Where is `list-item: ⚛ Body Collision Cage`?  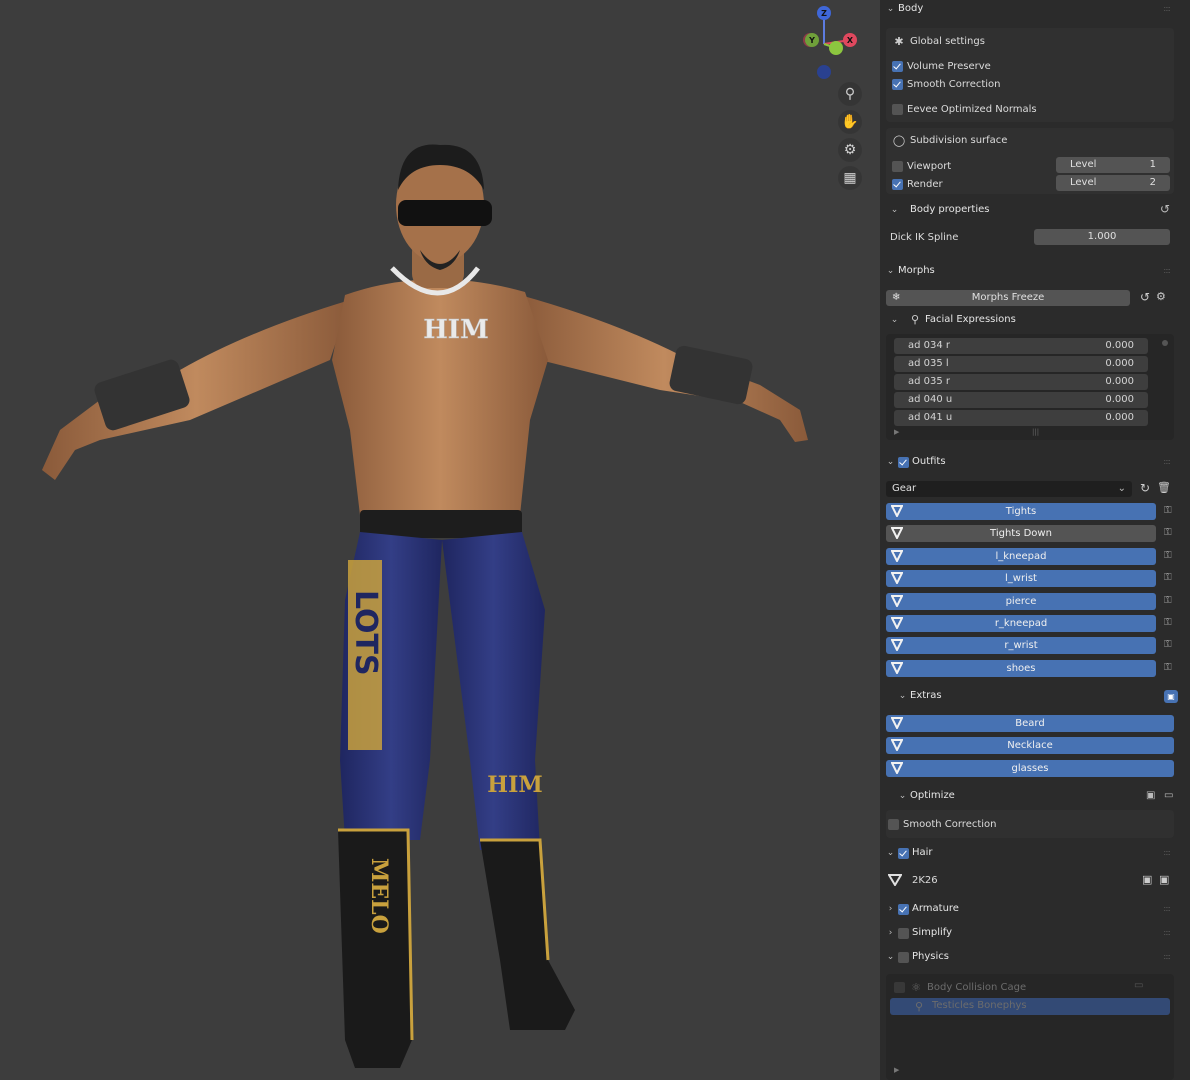
list-item: ⚛ Body Collision Cage is located at coordinates (960, 987).